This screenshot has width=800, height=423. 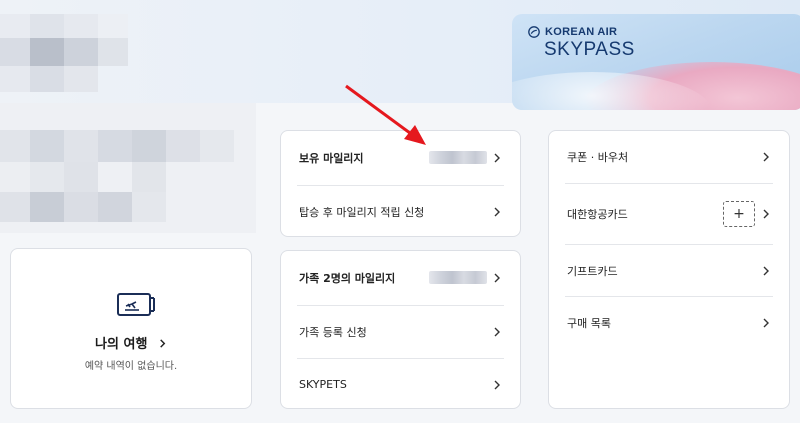 What do you see at coordinates (121, 344) in the screenshot?
I see `my-trip-title: 나의 여행` at bounding box center [121, 344].